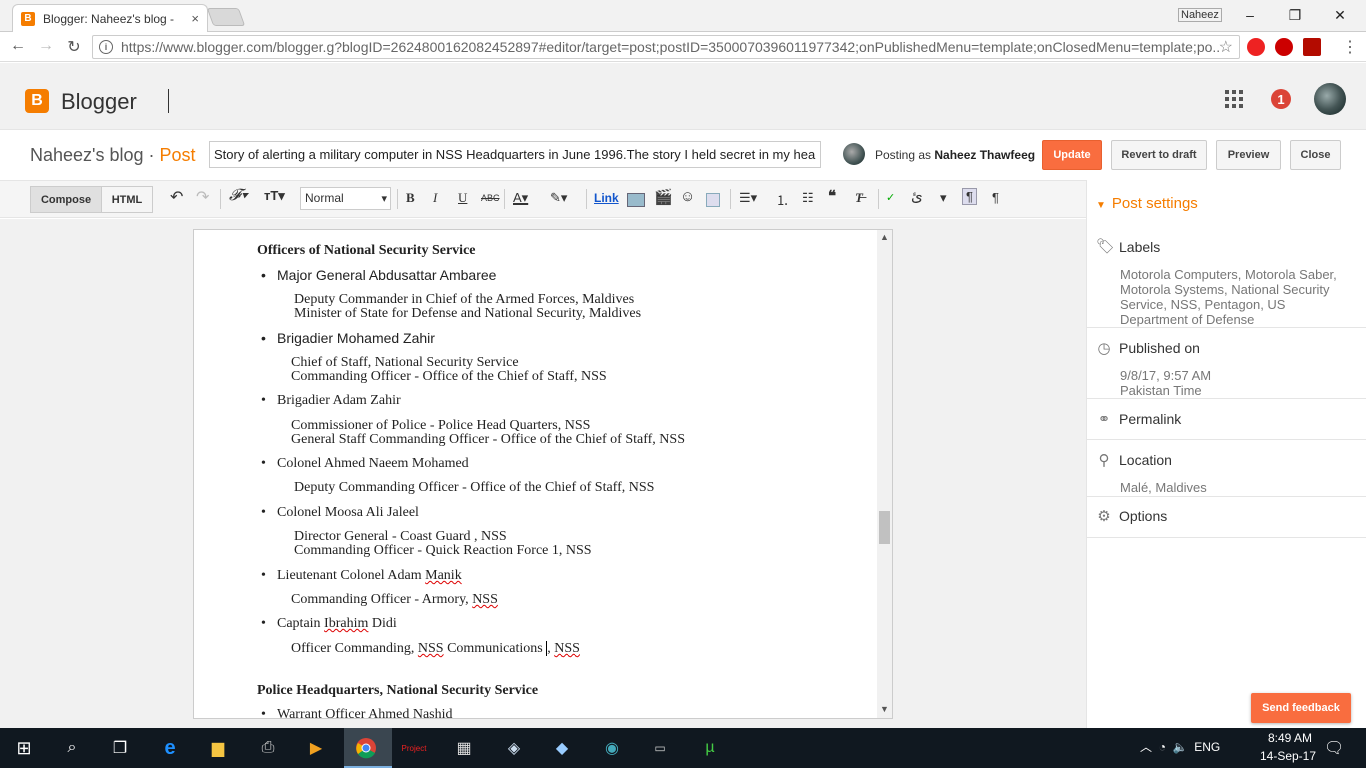 The image size is (1366, 768). Describe the element at coordinates (612, 748) in the screenshot. I see `network-globe-icon: ◉` at that location.